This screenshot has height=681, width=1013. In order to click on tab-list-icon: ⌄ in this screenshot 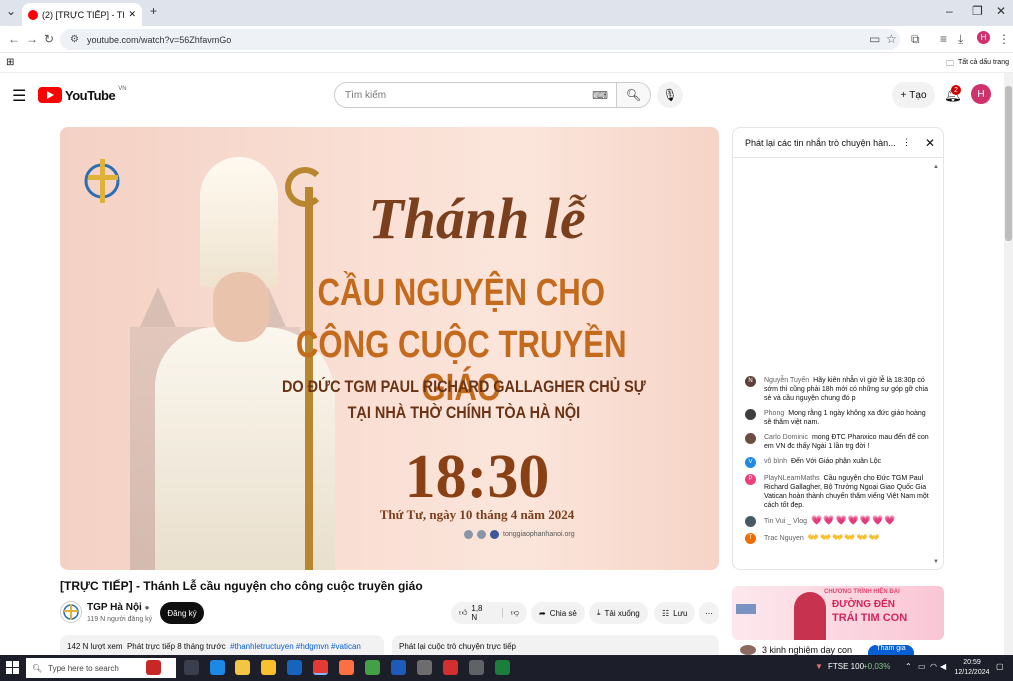, I will do `click(11, 11)`.